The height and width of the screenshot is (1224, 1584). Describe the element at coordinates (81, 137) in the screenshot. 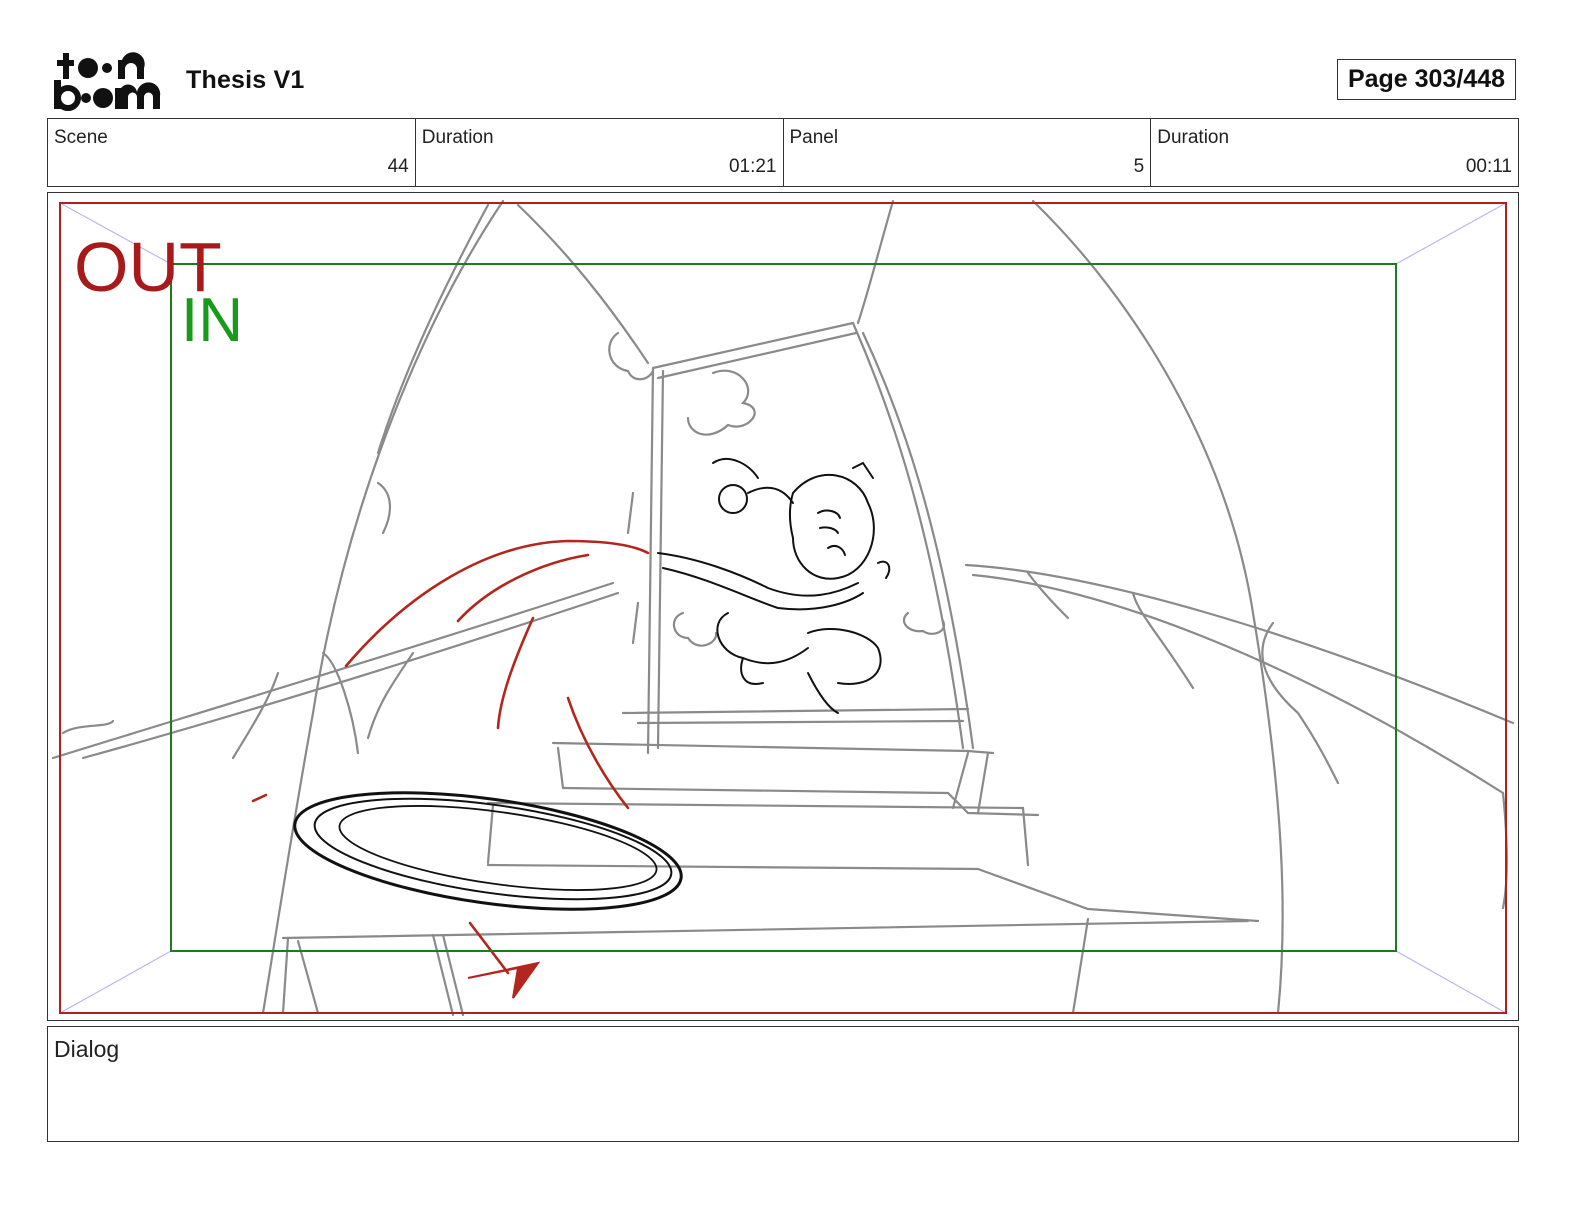

I see `scene-label: Scene` at that location.